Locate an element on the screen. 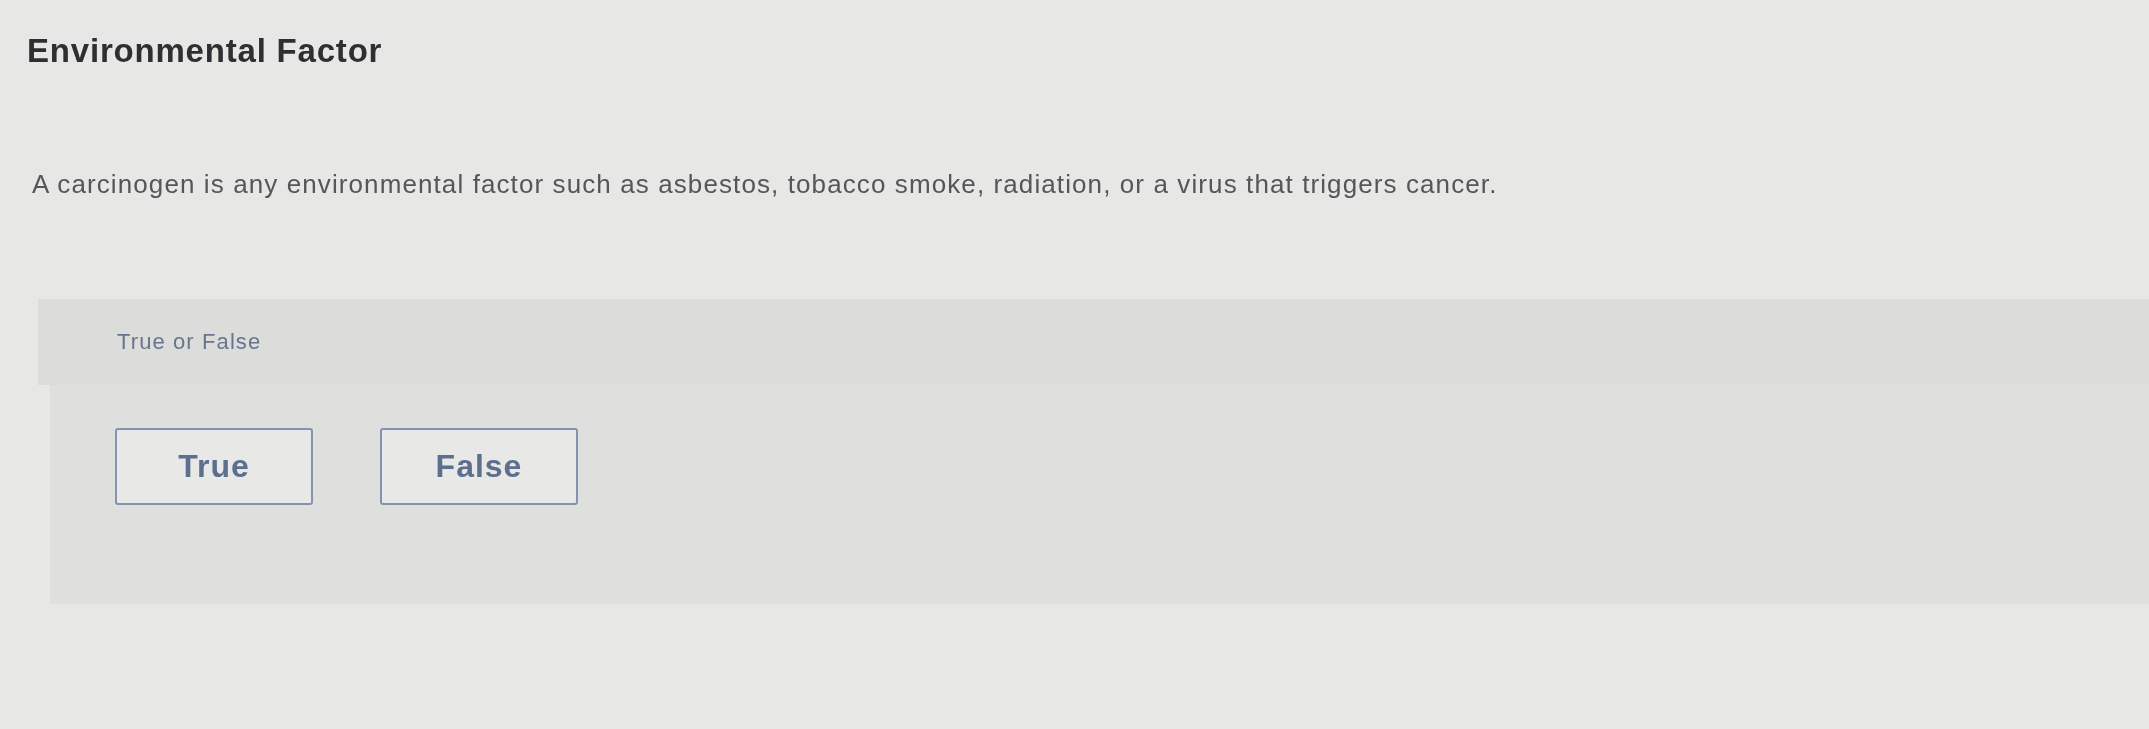  question-text: A carcinogen is any environmental factor such as asbestos, tobacco smoke, radiation, or a virus that triggers cancer. is located at coordinates (765, 184).